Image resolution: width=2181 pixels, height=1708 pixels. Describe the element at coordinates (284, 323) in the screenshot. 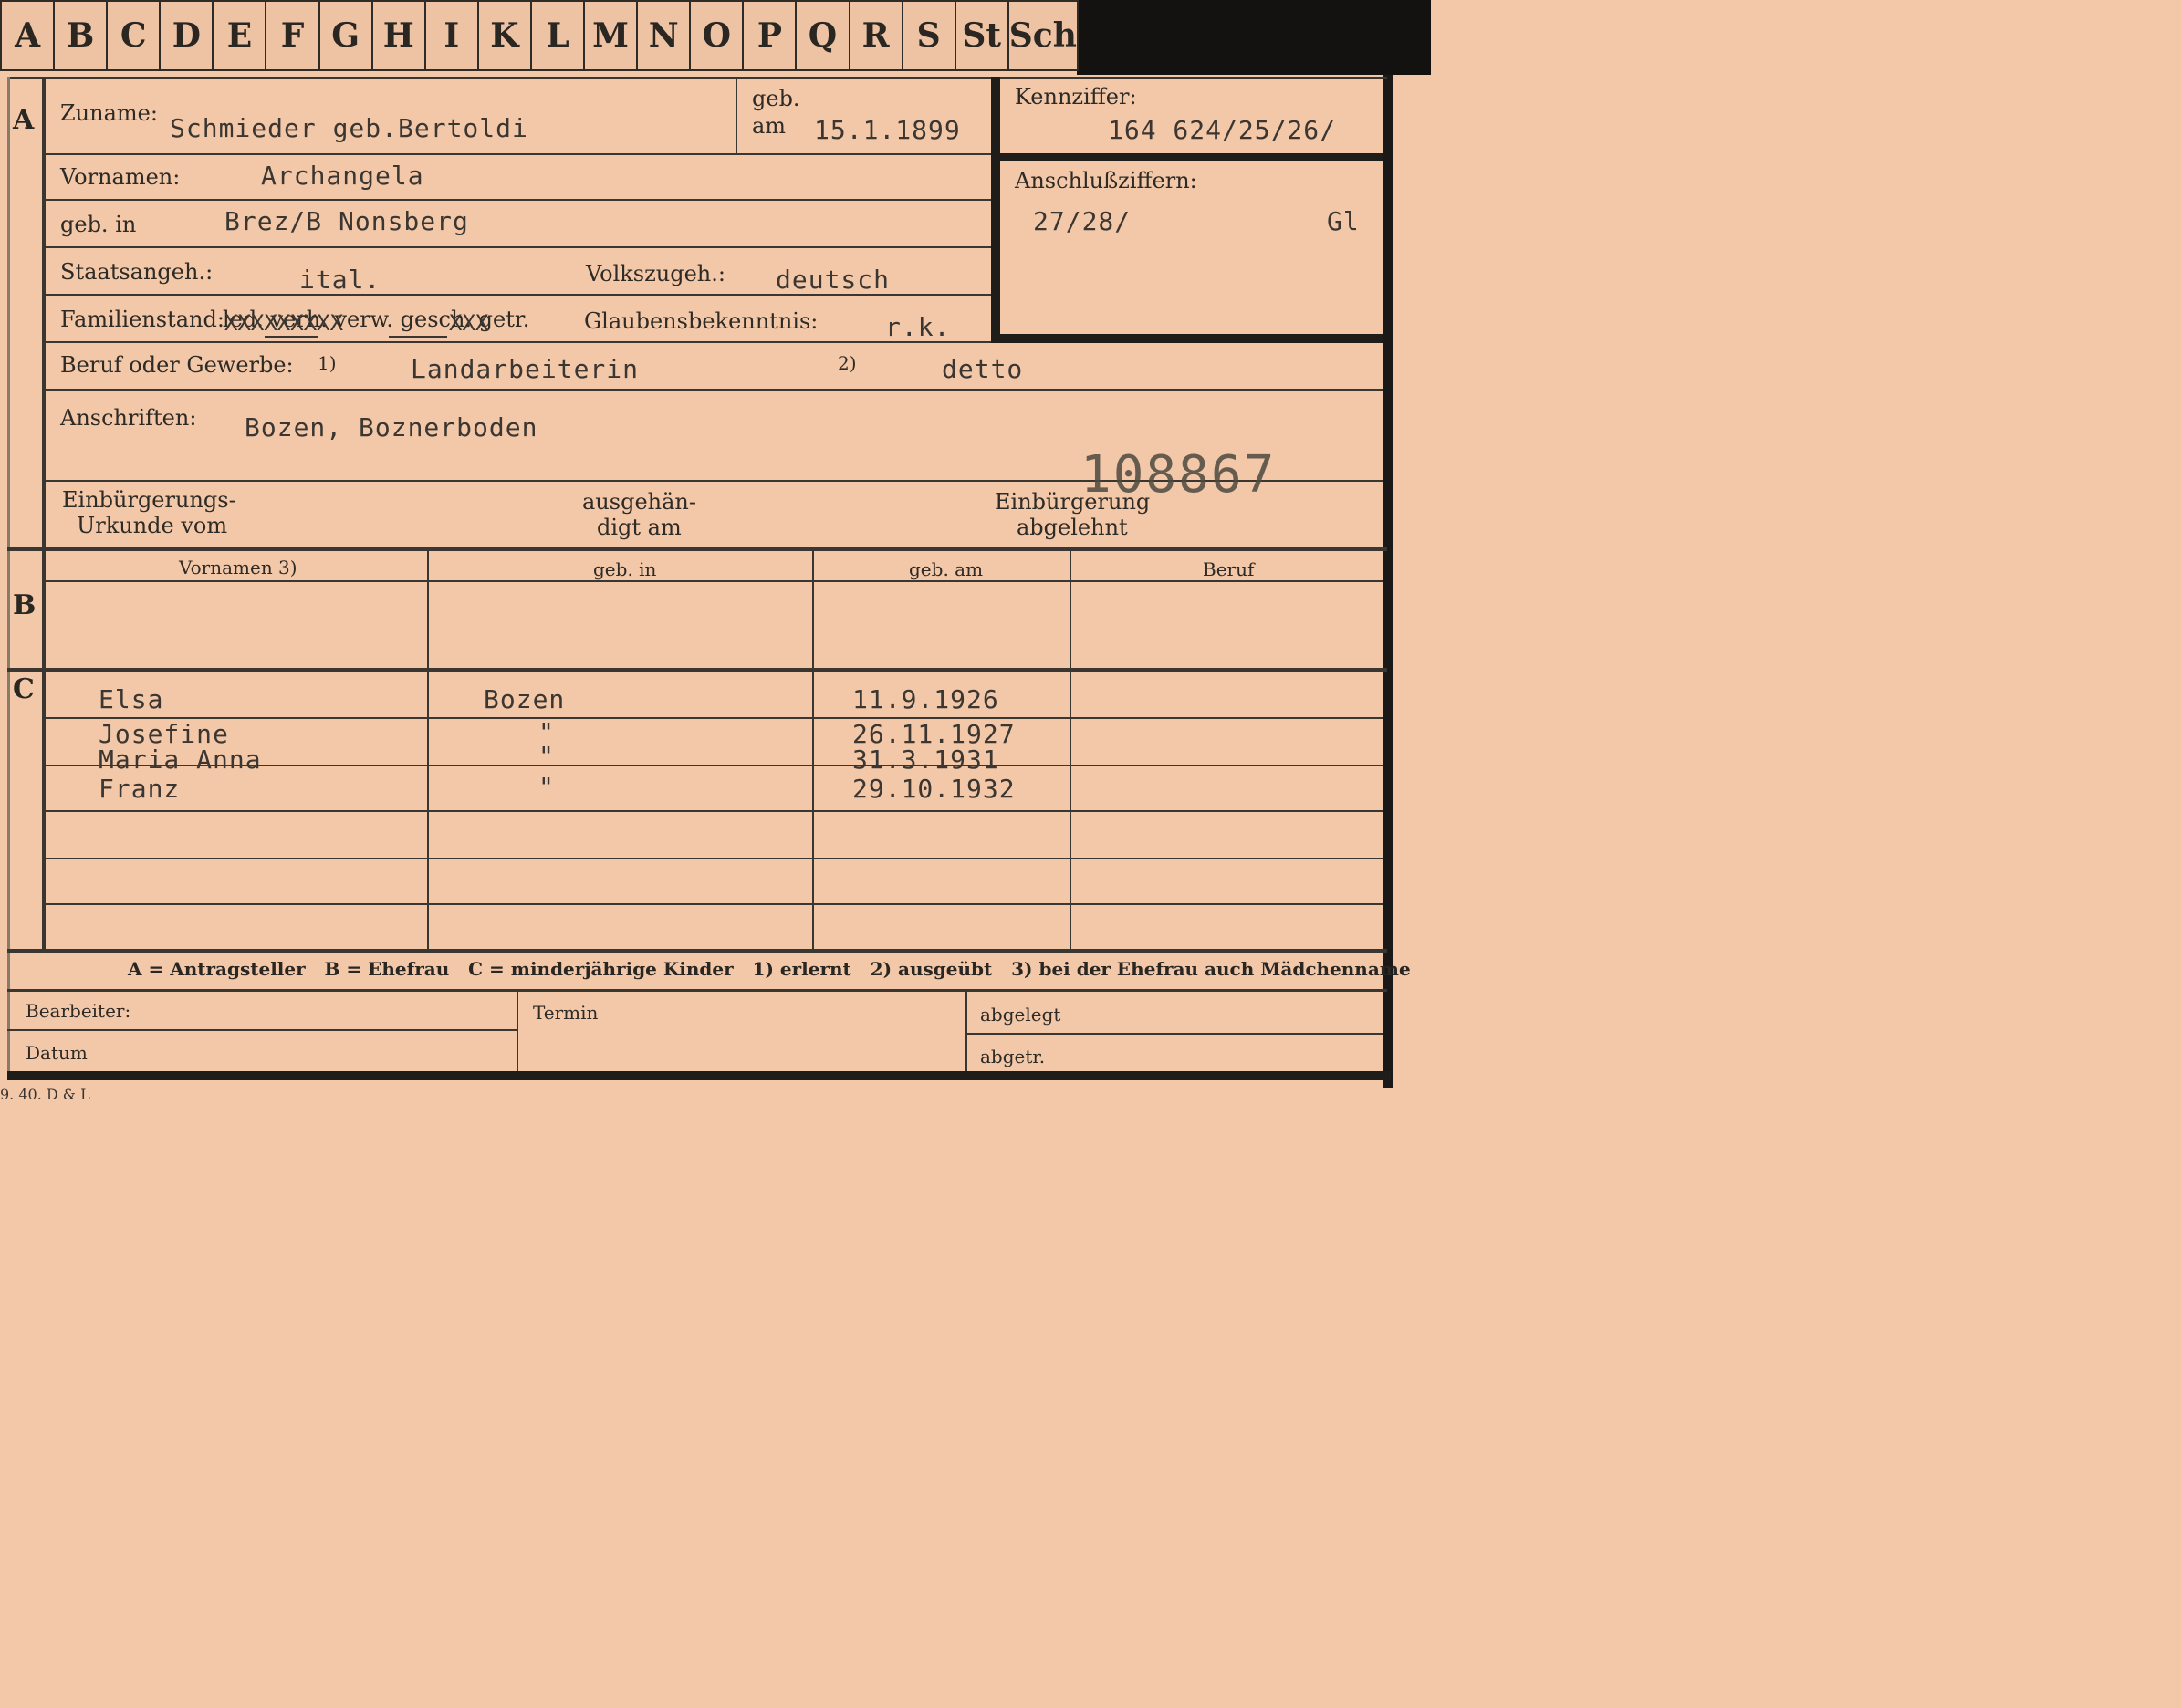

I see `familienstand-strikeout: XXXXXXXXX` at that location.